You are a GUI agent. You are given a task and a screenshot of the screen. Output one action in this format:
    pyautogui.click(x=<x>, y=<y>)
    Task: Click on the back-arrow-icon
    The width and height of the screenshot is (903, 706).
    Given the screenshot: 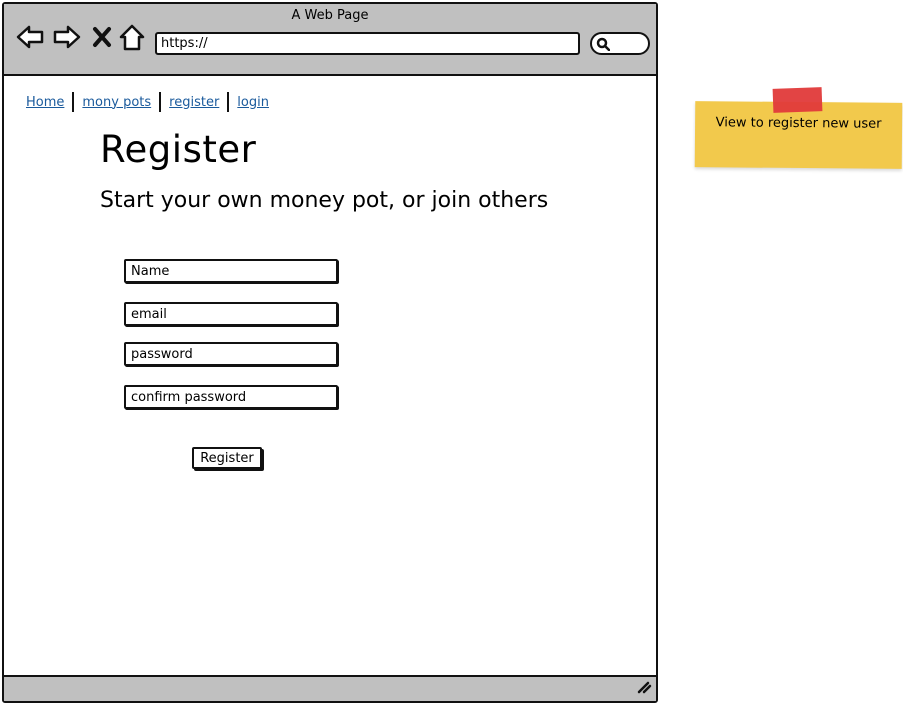 What is the action you would take?
    pyautogui.click(x=30, y=39)
    